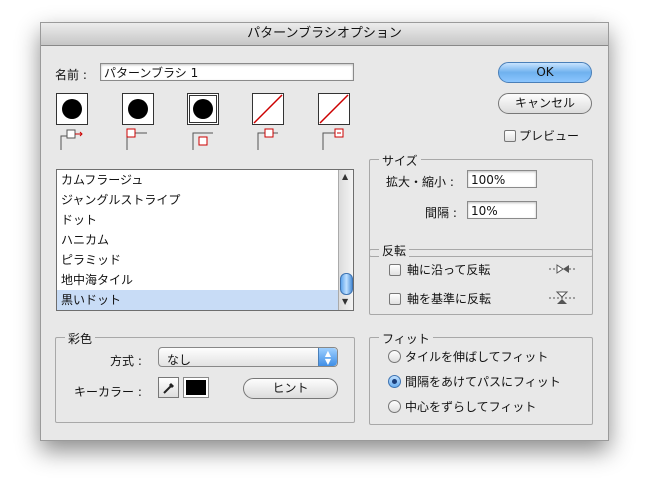 This screenshot has width=647, height=494. What do you see at coordinates (395, 270) in the screenshot?
I see `flip-along-checkbox` at bounding box center [395, 270].